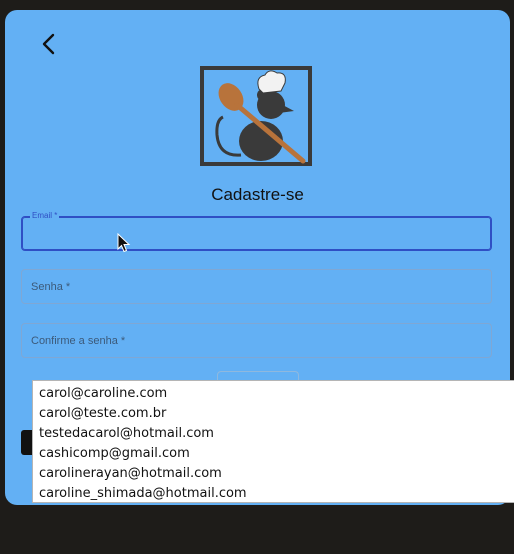  Describe the element at coordinates (256, 286) in the screenshot. I see `password-field: Senha *` at that location.